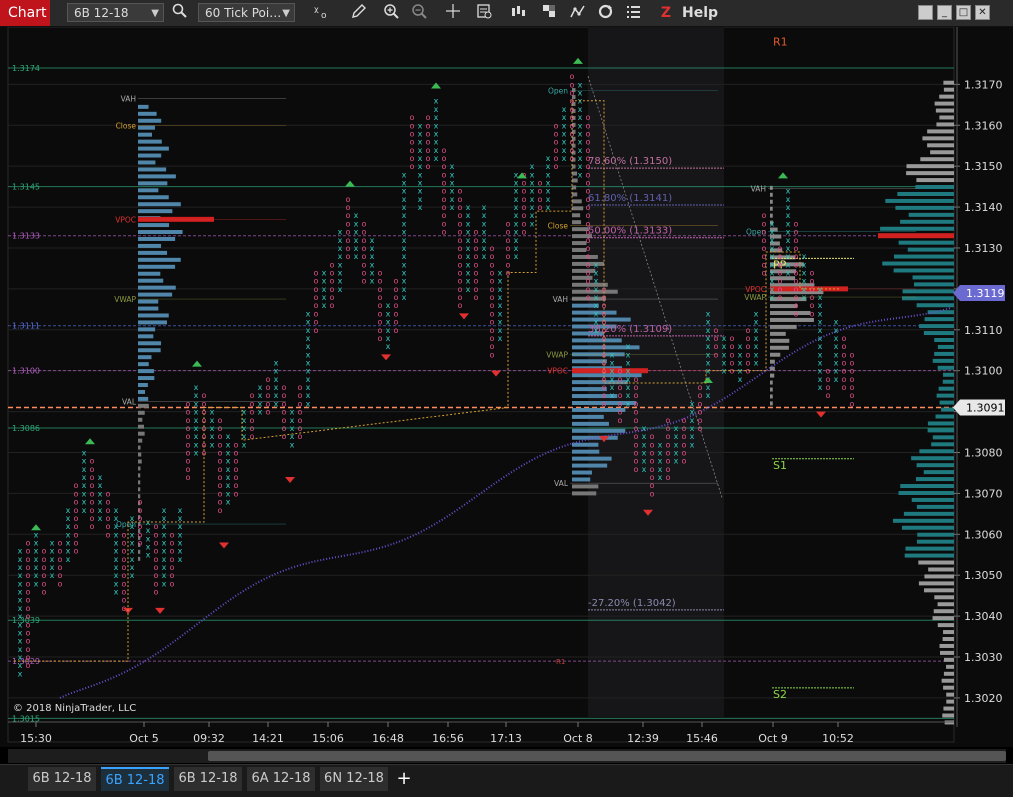 This screenshot has width=1013, height=797. I want to click on zoom-in-icon, so click(391, 13).